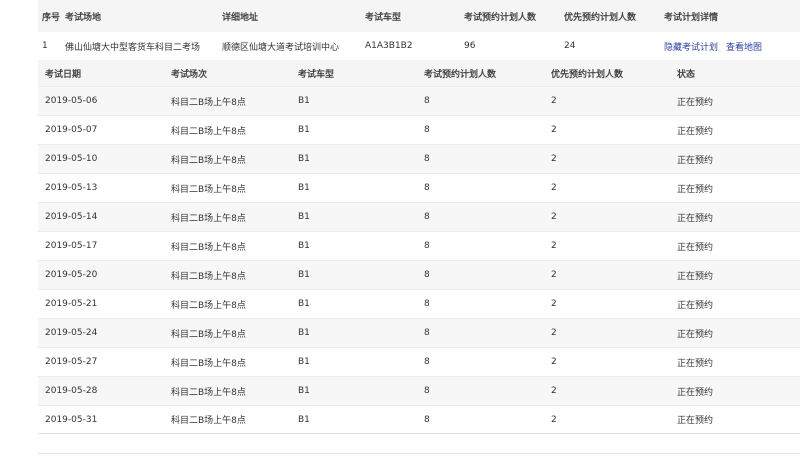  Describe the element at coordinates (419, 129) in the screenshot. I see `table-row: 2019-05-07 科目二B场上午8点 B1 8 2 正在预约` at that location.